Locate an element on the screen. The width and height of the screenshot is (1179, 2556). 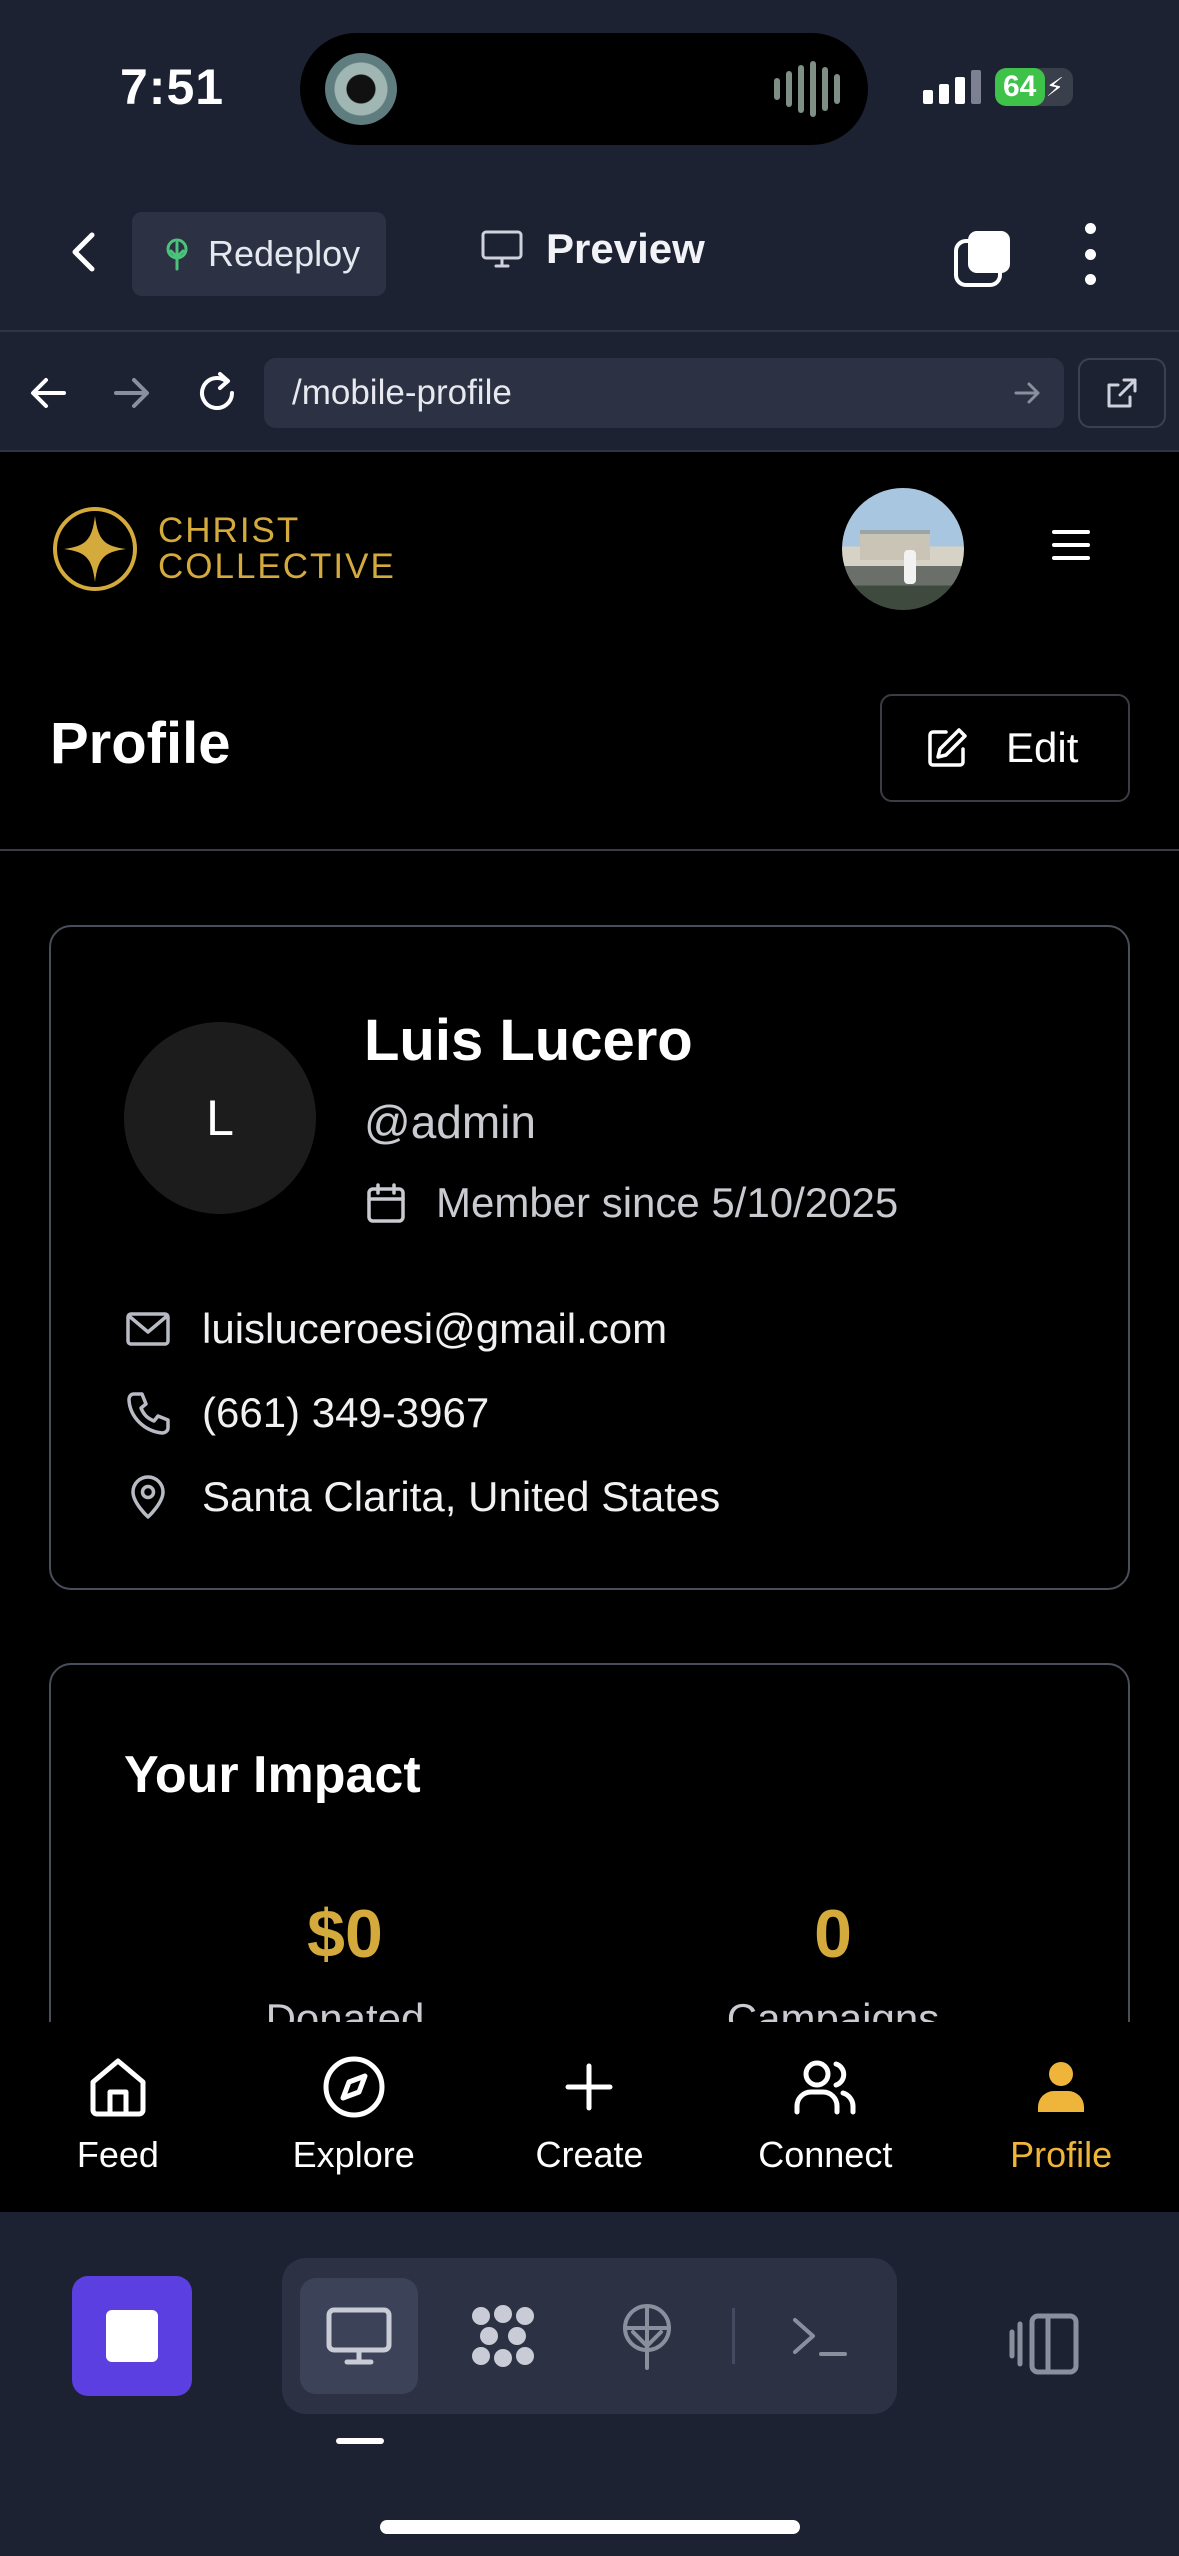
users-icon is located at coordinates (825, 2087).